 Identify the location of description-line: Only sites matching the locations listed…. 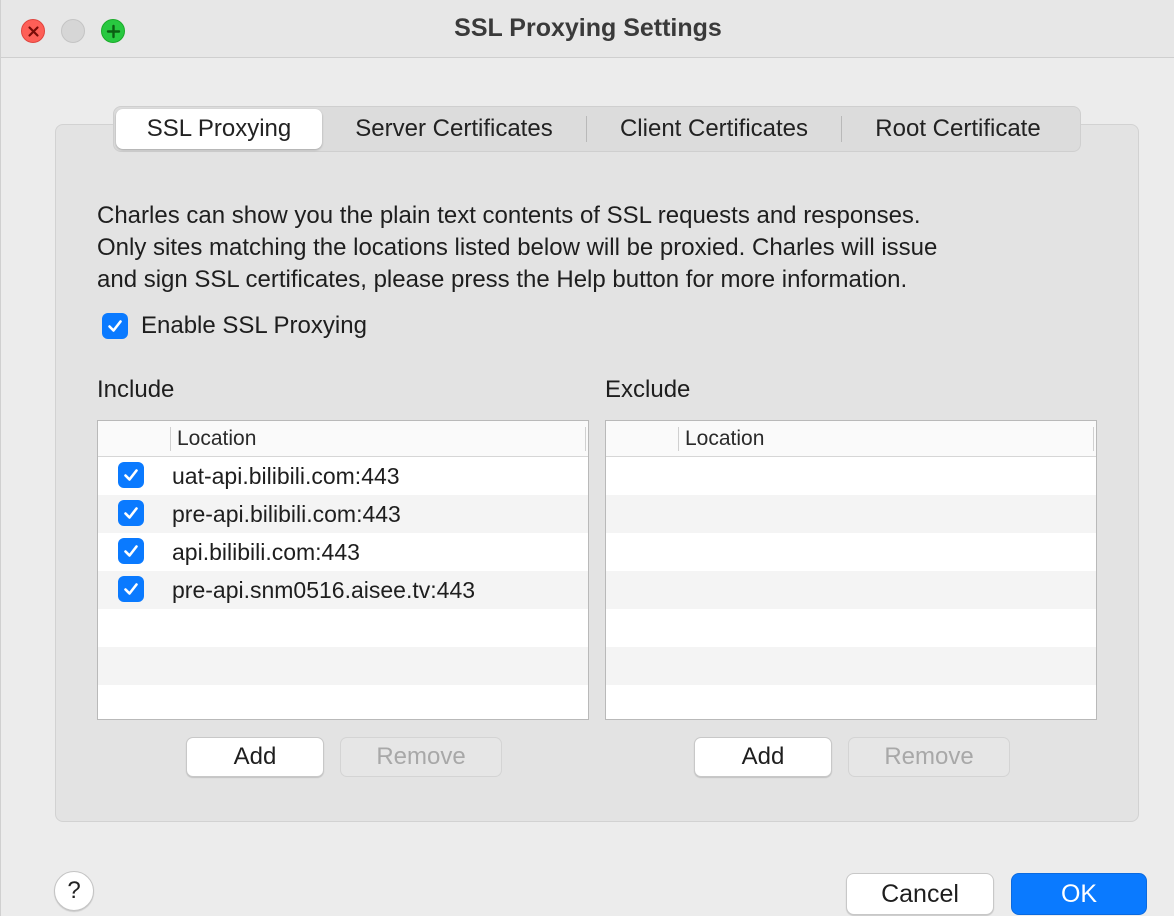
(517, 247).